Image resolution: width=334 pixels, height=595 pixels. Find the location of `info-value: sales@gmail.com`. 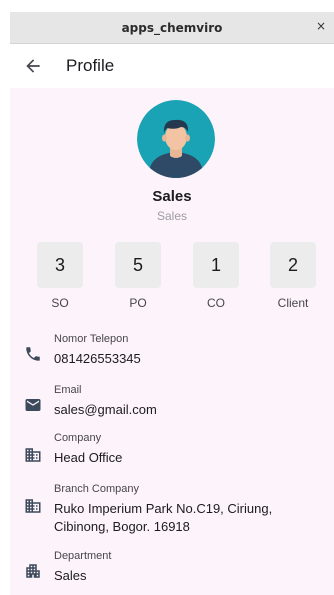

info-value: sales@gmail.com is located at coordinates (105, 409).